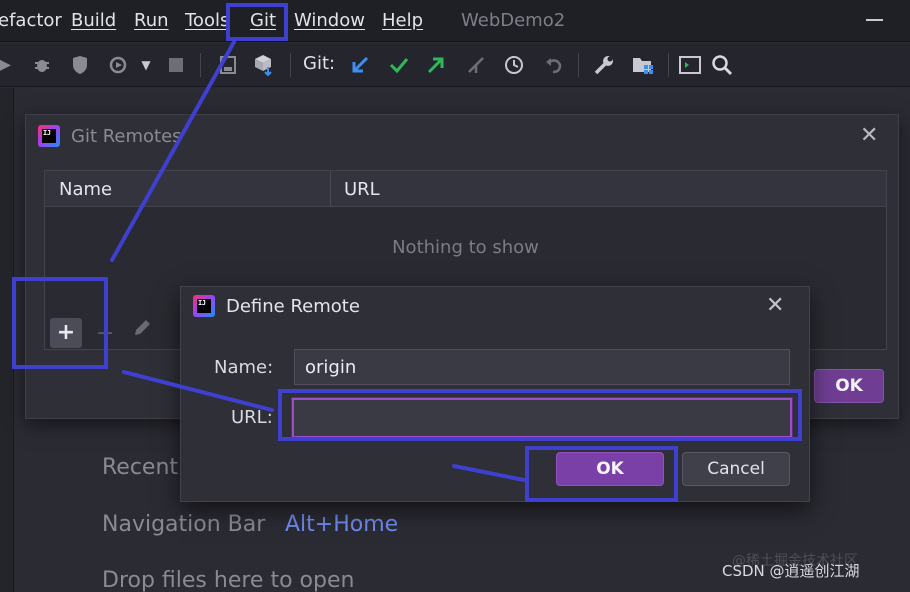  I want to click on menu-help: Help, so click(402, 20).